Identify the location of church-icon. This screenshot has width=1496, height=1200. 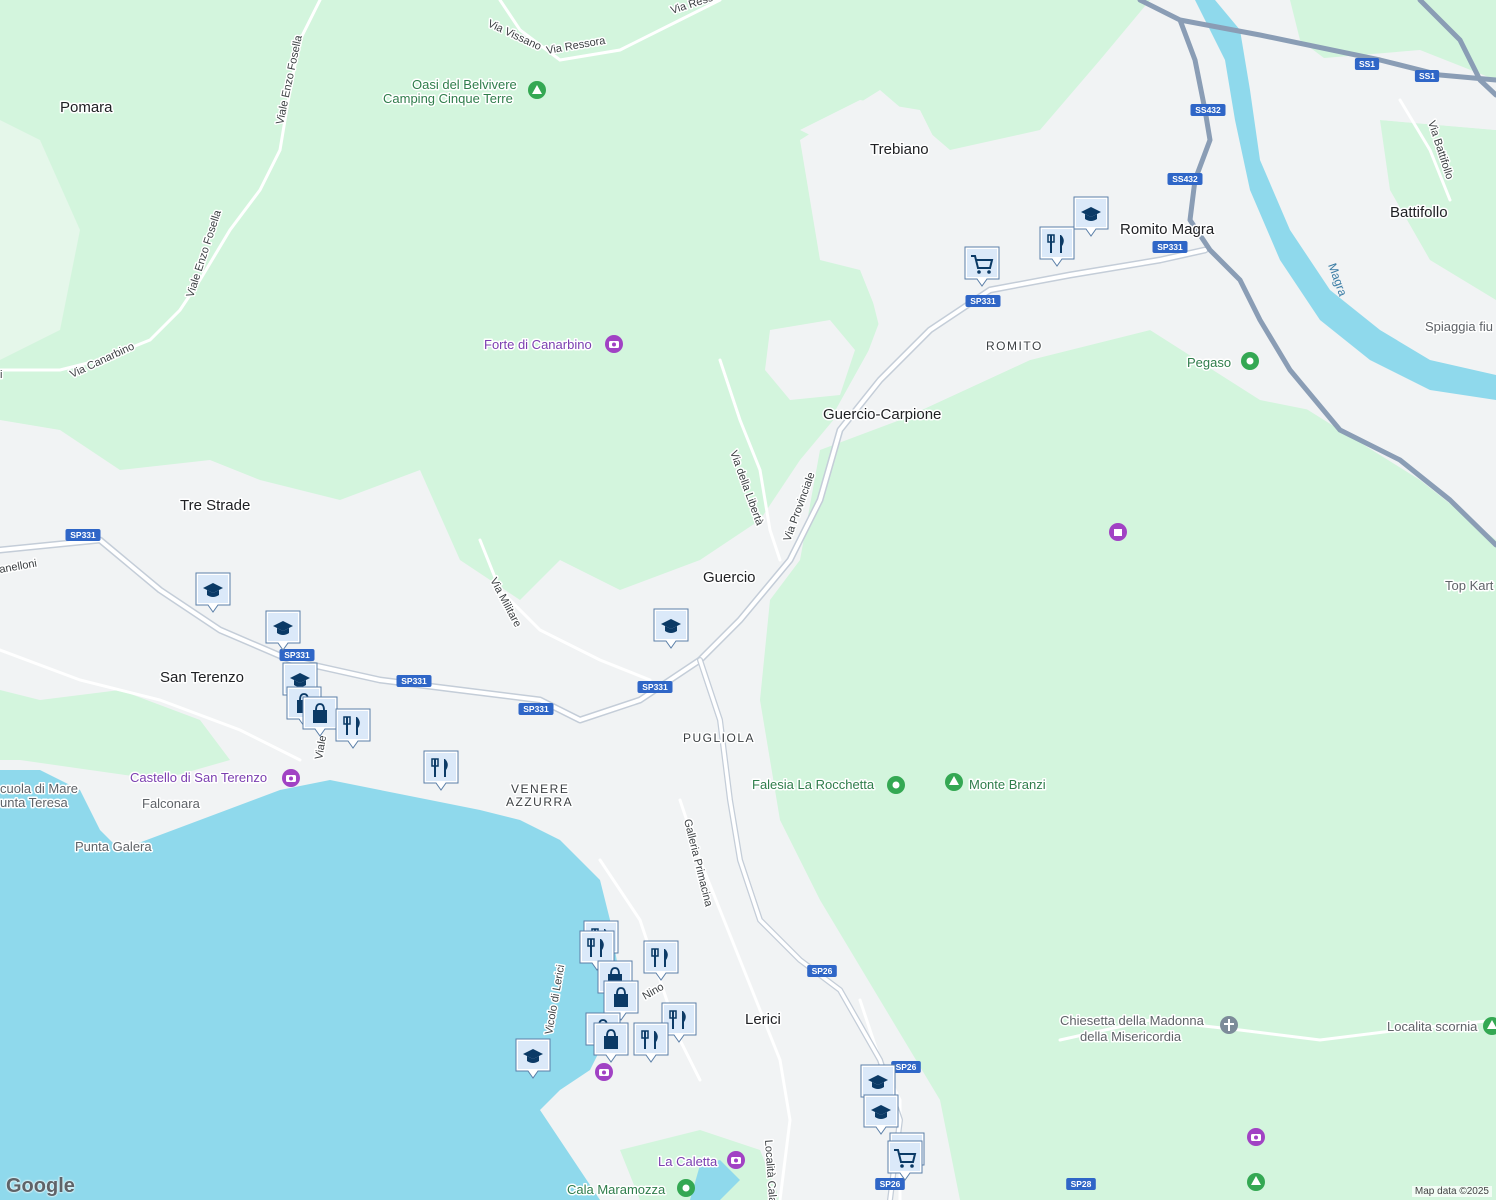
(1229, 1025).